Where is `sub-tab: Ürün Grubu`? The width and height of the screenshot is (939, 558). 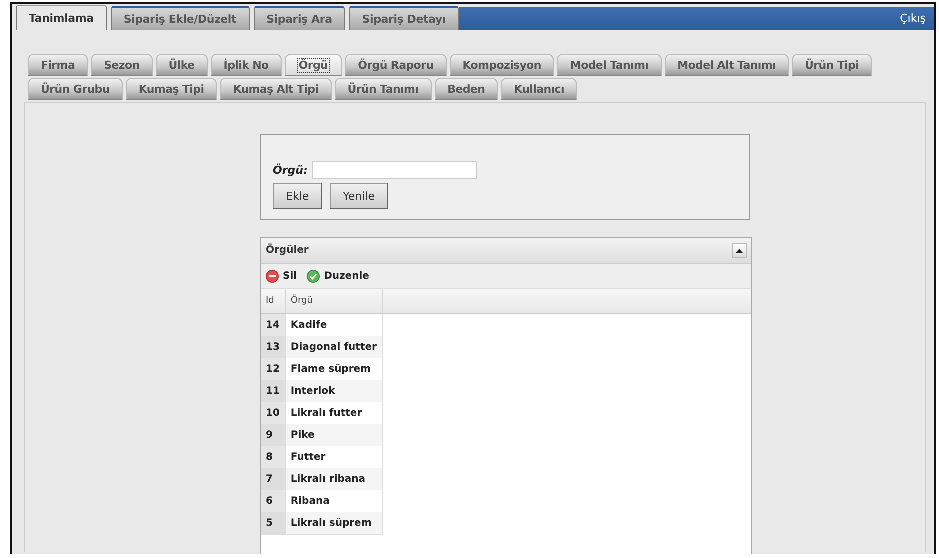 sub-tab: Ürün Grubu is located at coordinates (75, 89).